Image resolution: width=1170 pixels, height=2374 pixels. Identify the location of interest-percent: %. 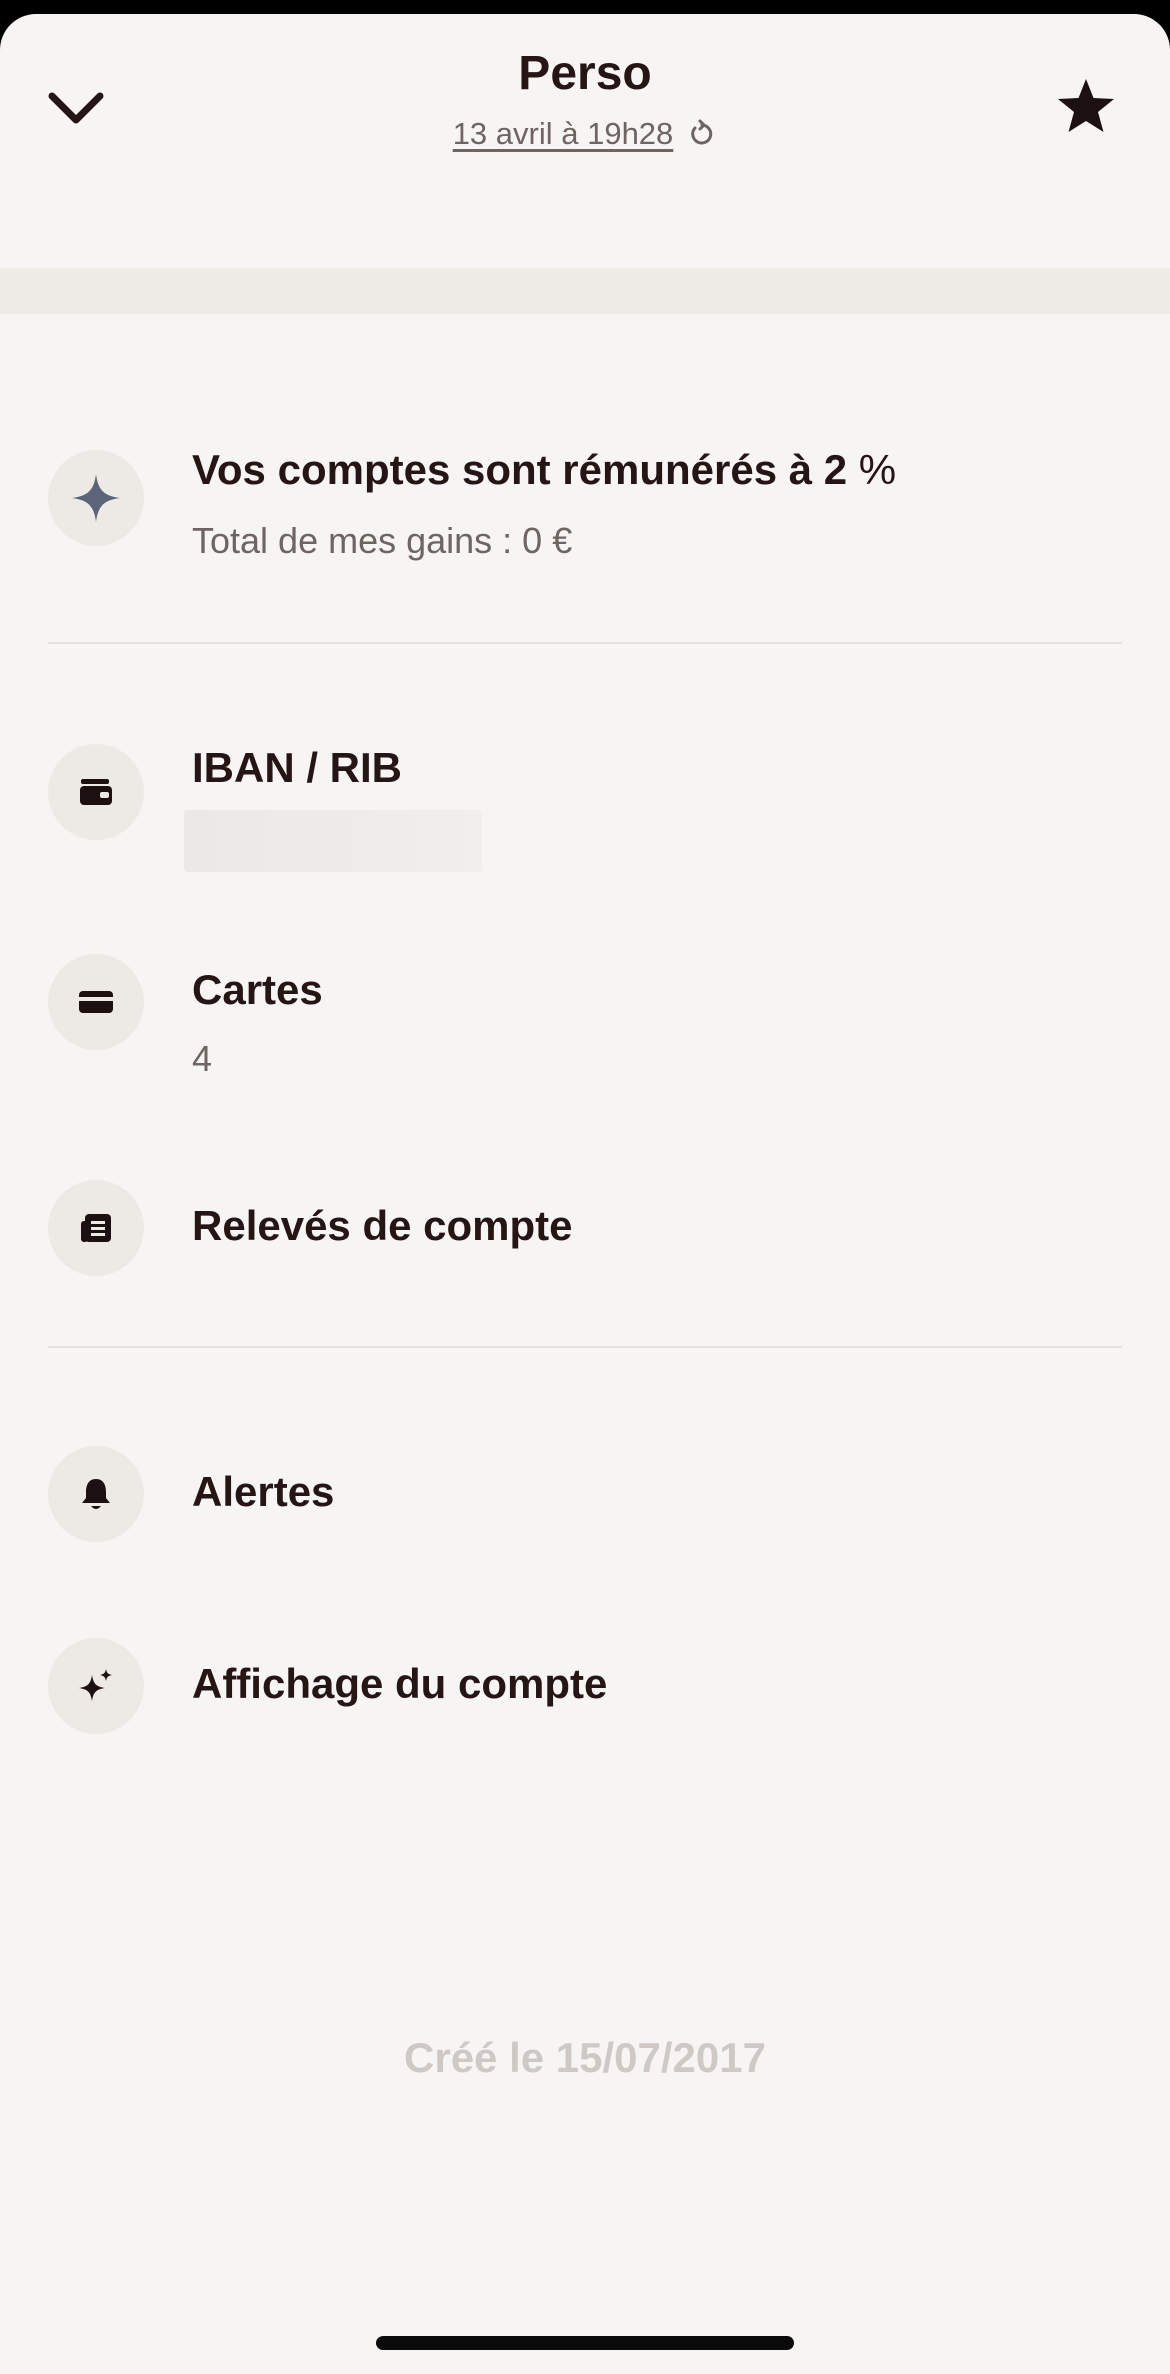
(872, 469).